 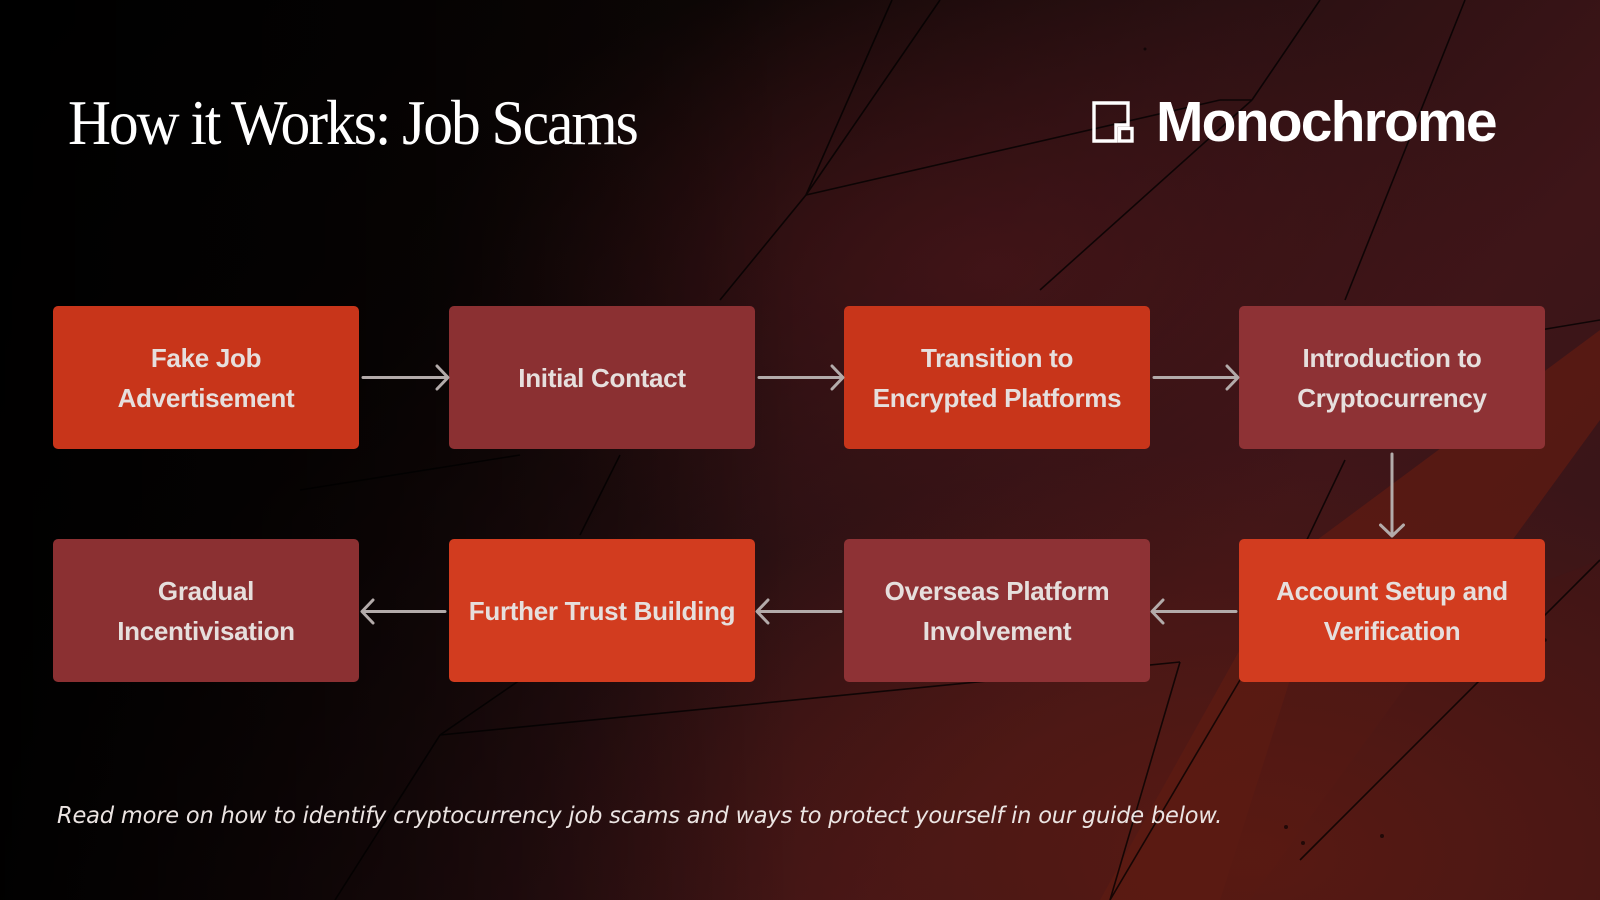 I want to click on page-title: How it Works: Job Scams, so click(x=353, y=122).